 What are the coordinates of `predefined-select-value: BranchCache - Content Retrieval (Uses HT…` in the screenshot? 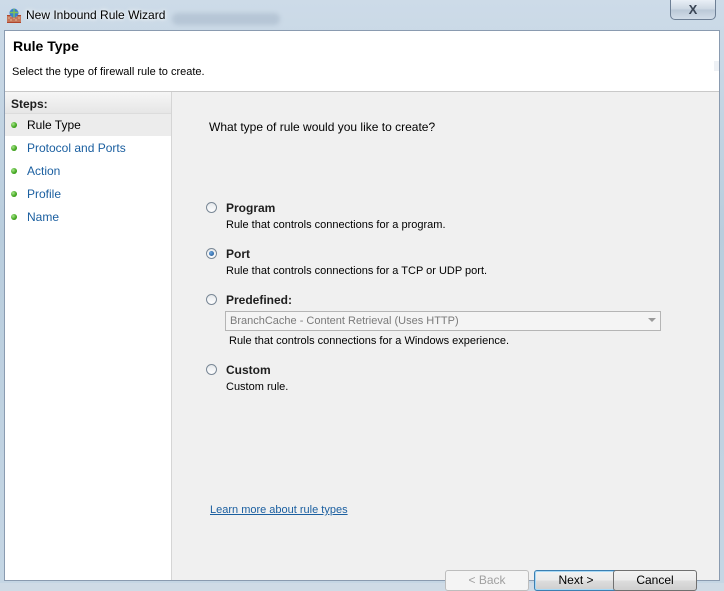 It's located at (344, 321).